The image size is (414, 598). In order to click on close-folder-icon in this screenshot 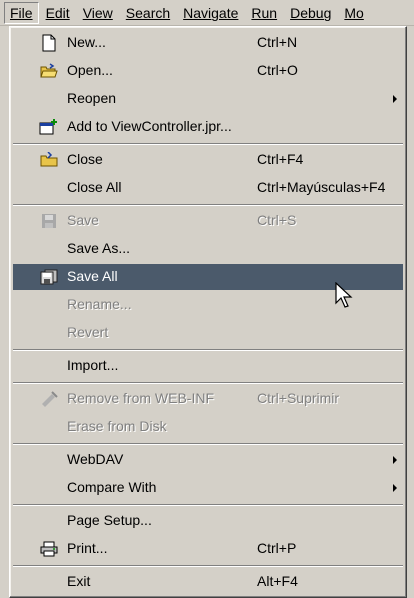, I will do `click(49, 160)`.